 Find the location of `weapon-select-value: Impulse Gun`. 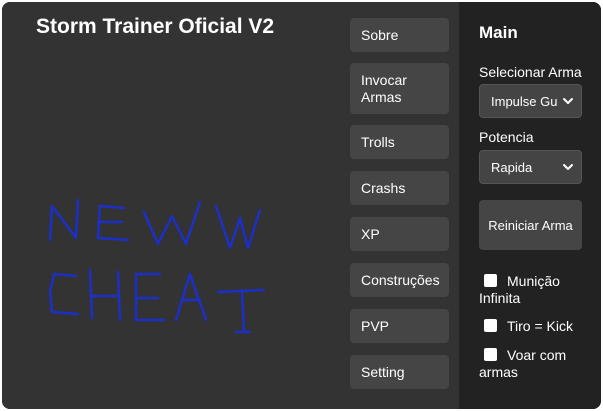

weapon-select-value: Impulse Gun is located at coordinates (524, 101).